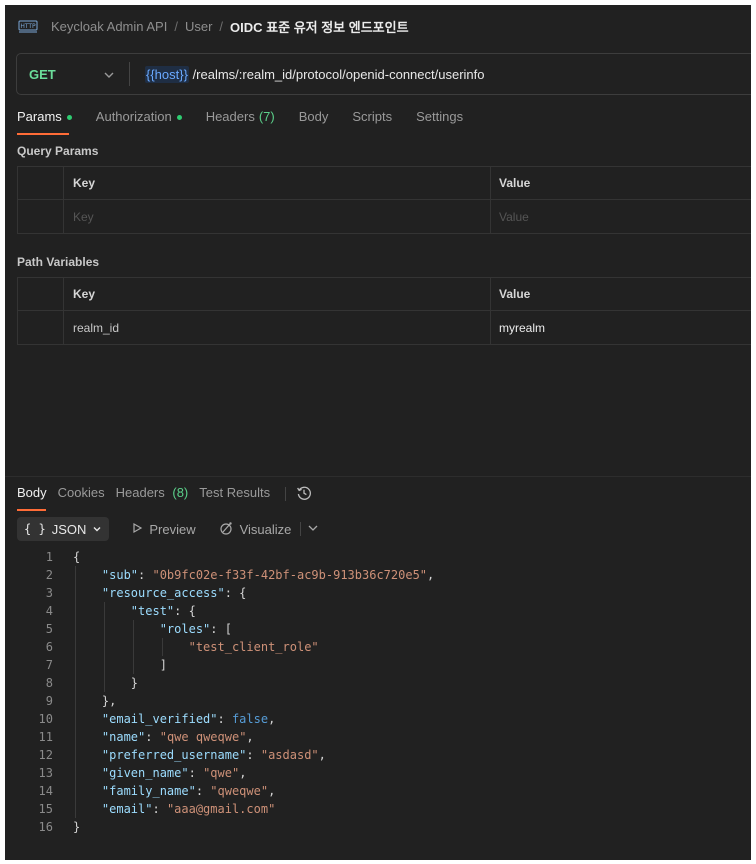 The image size is (756, 864). What do you see at coordinates (378, 557) in the screenshot?
I see `code-line: 1{` at bounding box center [378, 557].